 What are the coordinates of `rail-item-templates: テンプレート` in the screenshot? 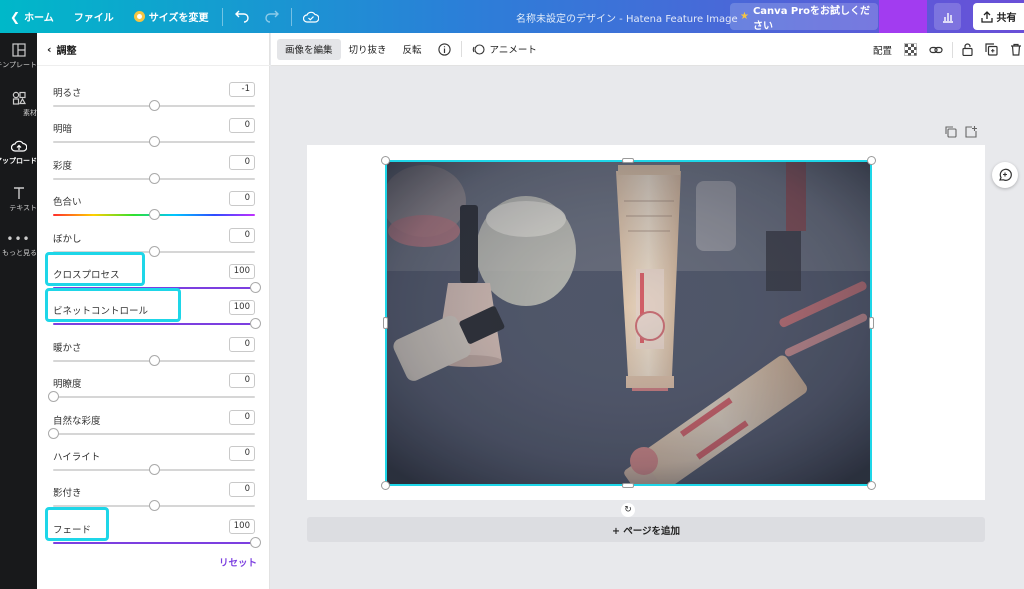 It's located at (18, 56).